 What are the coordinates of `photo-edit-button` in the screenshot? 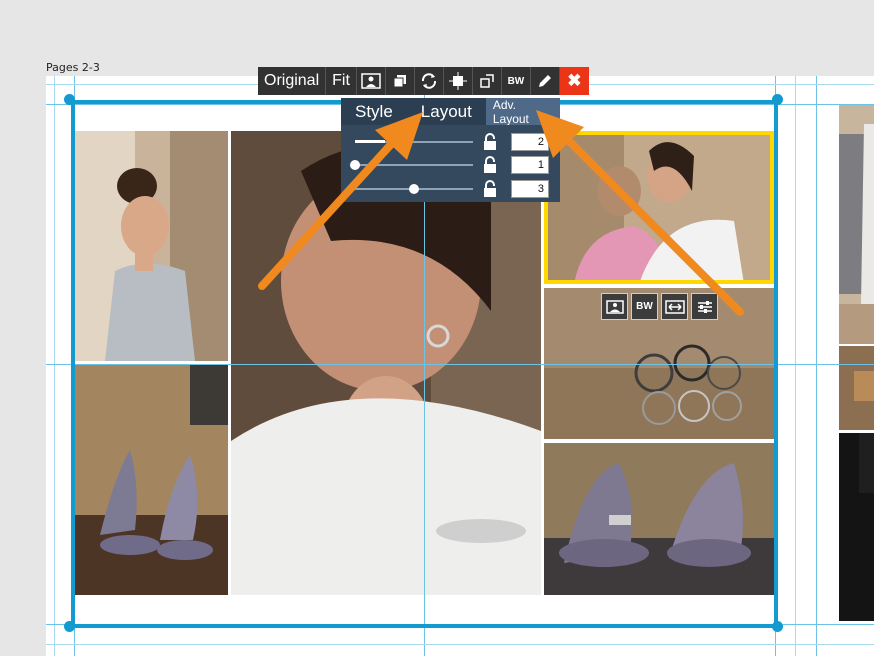 It's located at (614, 306).